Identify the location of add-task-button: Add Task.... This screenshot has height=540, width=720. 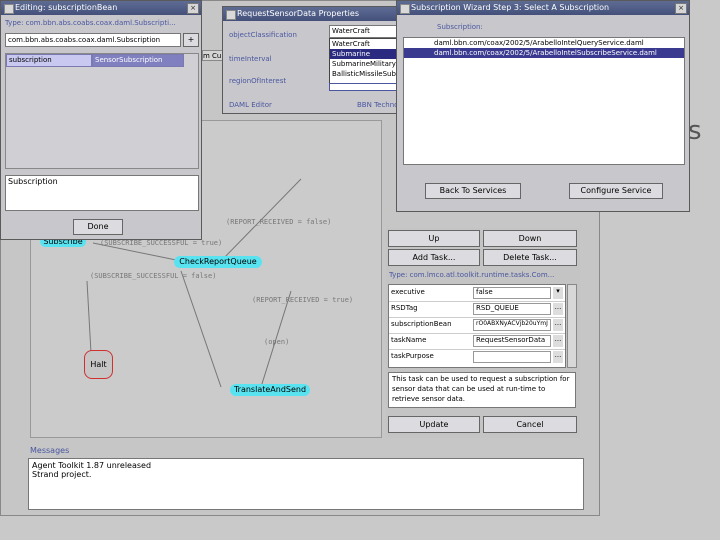
(434, 257).